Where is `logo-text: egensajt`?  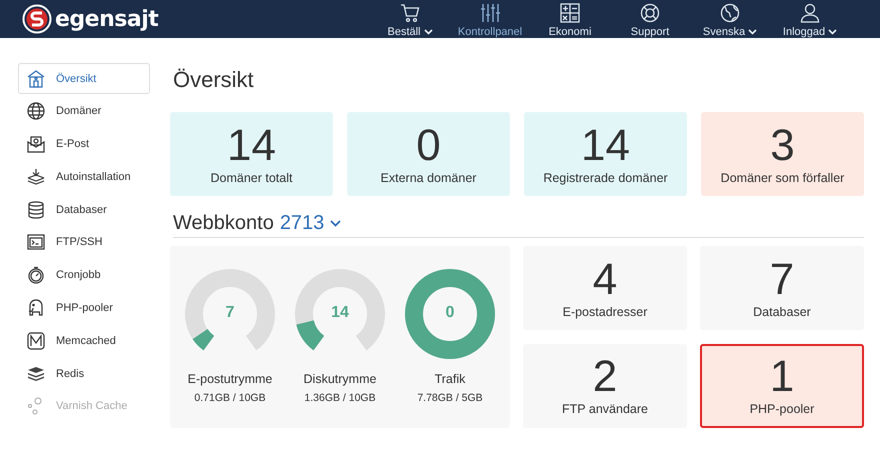 logo-text: egensajt is located at coordinates (106, 19).